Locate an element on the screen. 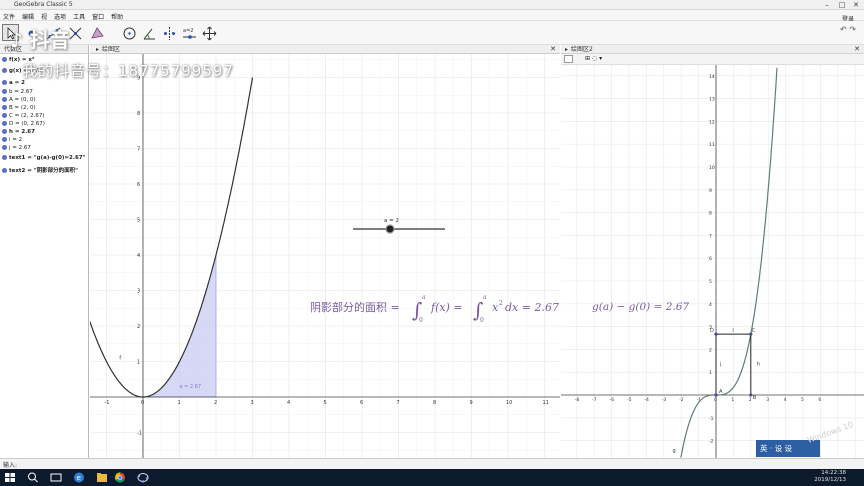 The image size is (864, 486). x-tick-label: 0 is located at coordinates (142, 403).